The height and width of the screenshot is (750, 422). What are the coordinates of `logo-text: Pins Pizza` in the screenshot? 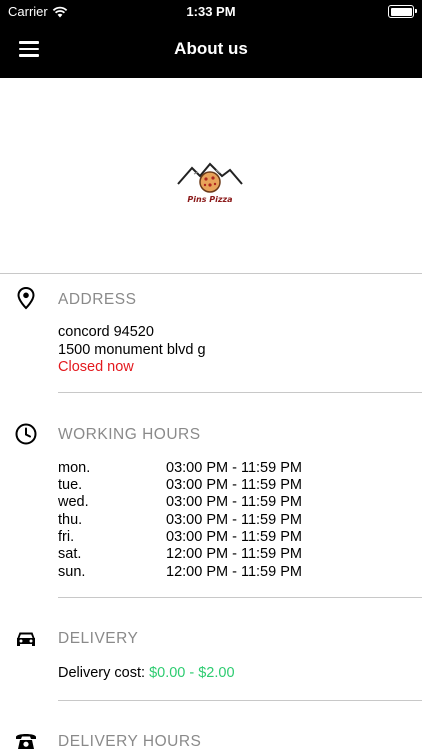 It's located at (209, 199).